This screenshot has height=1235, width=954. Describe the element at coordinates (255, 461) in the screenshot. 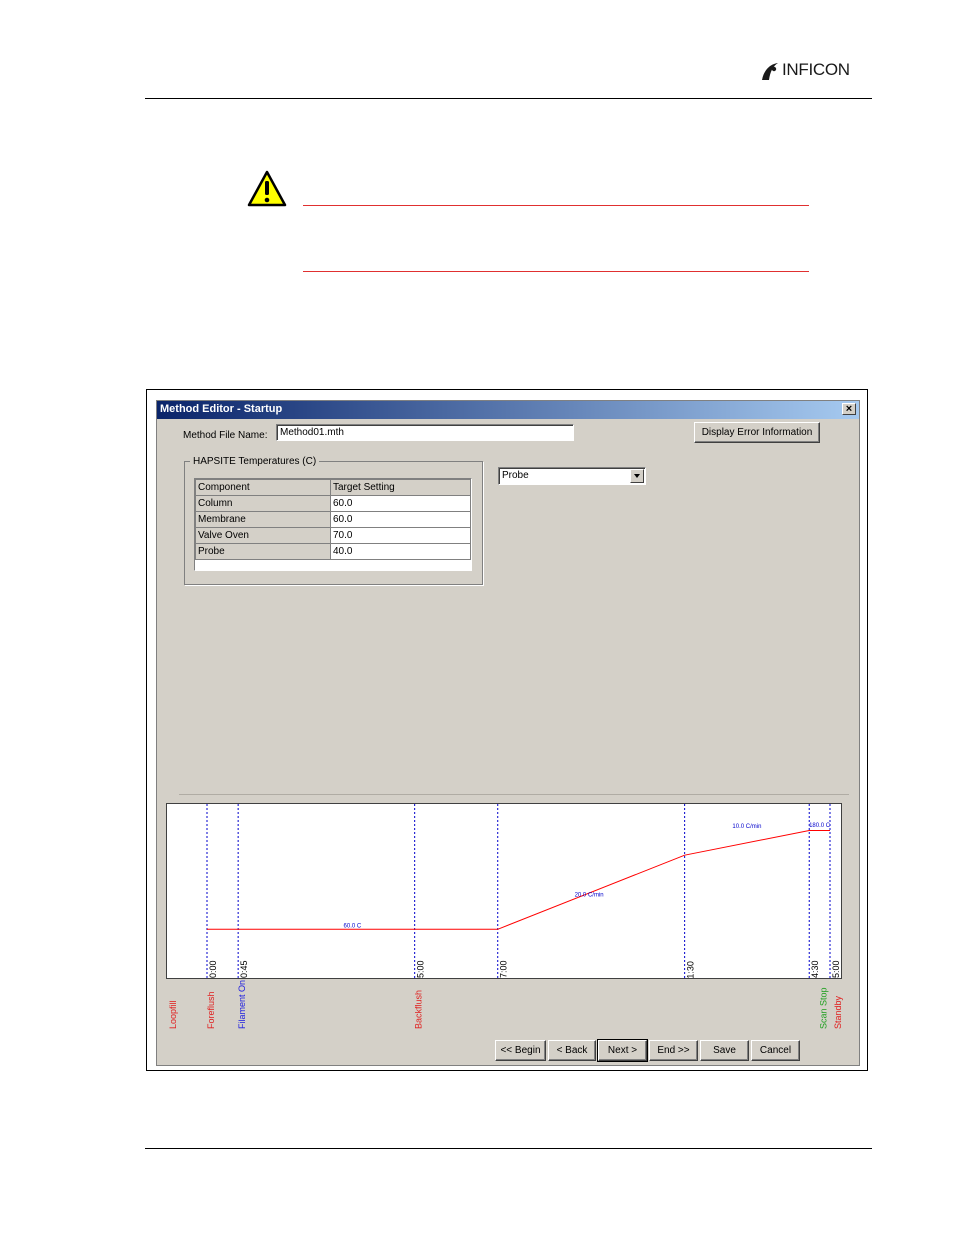

I see `group-title: HAPSITE Temperatures (C)` at that location.